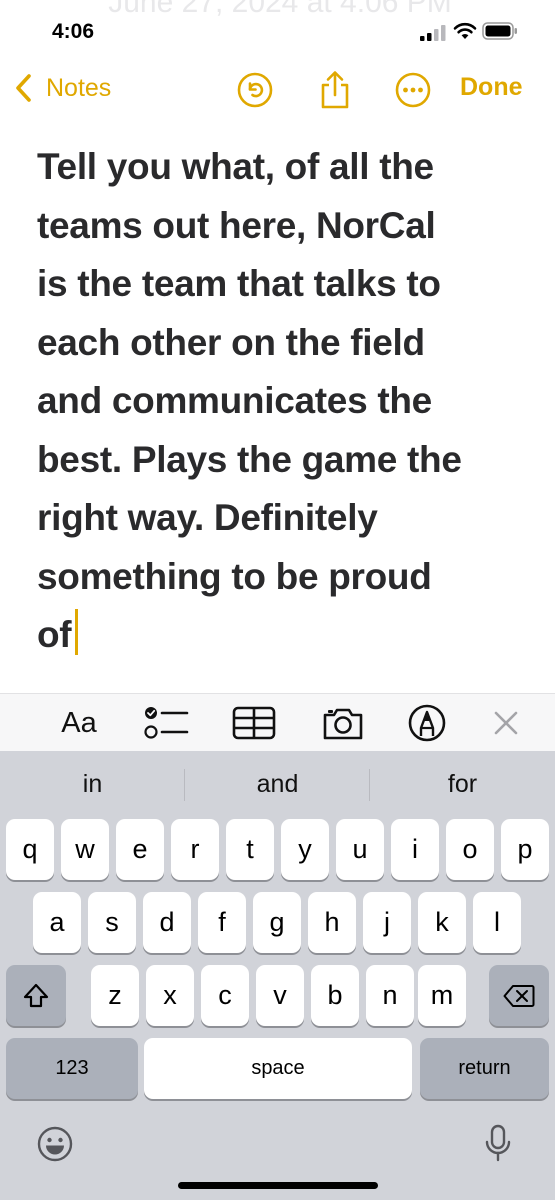 The width and height of the screenshot is (555, 1200). Describe the element at coordinates (73, 31) in the screenshot. I see `status-time: 4:06` at that location.